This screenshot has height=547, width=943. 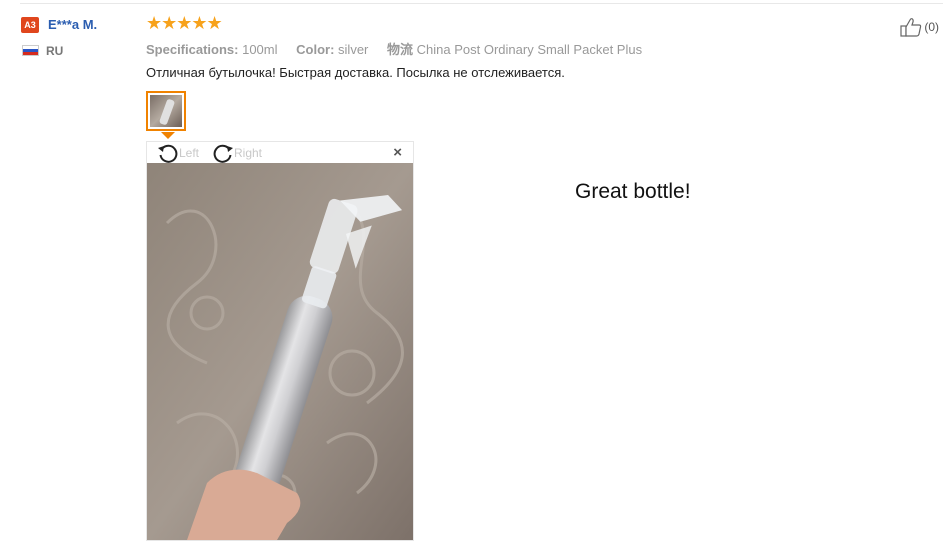 I want to click on image-caption: Great bottle!, so click(x=633, y=191).